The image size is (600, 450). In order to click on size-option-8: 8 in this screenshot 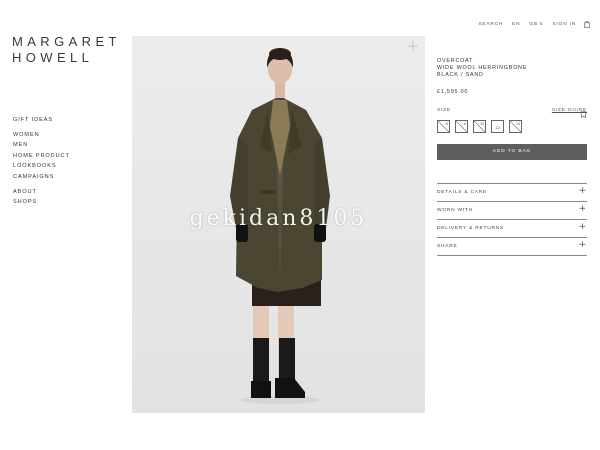, I will do `click(461, 126)`.